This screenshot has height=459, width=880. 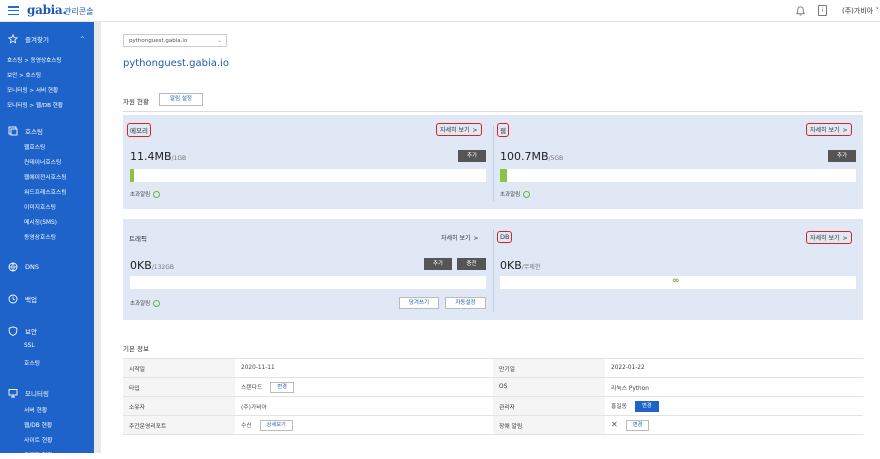 What do you see at coordinates (276, 425) in the screenshot?
I see `report-detail-button: 상세보기` at bounding box center [276, 425].